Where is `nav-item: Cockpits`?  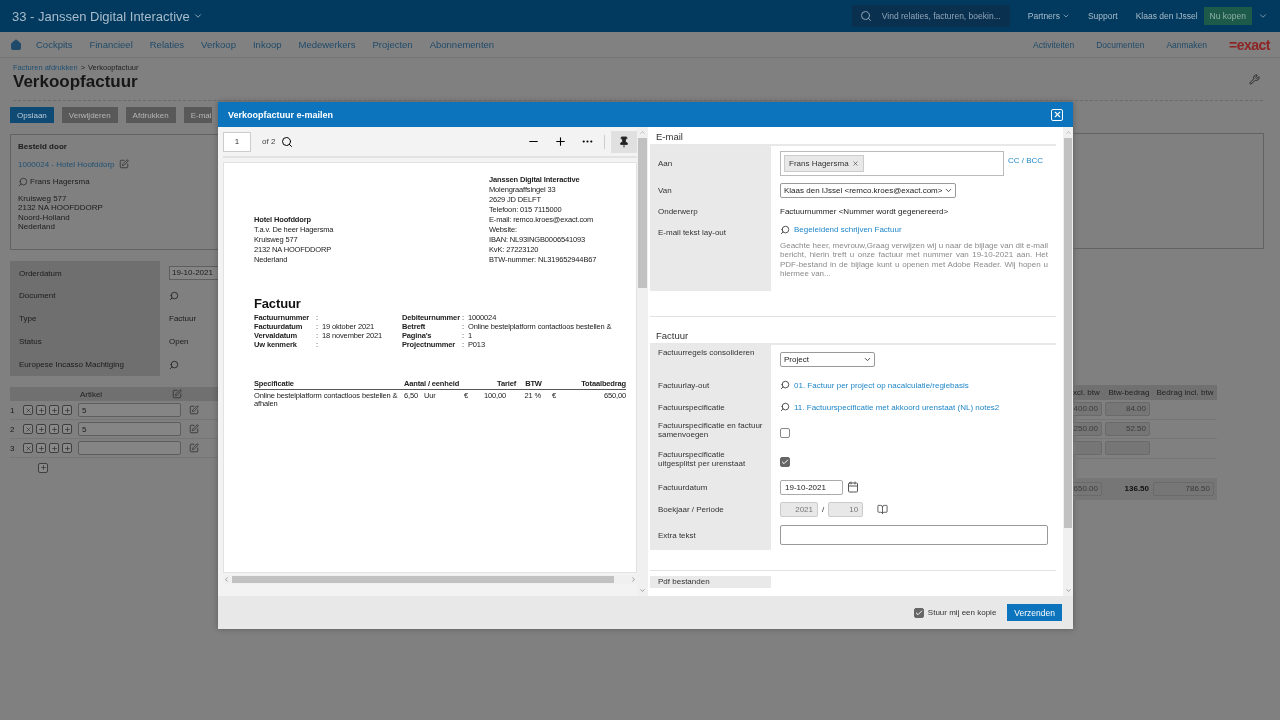
nav-item: Cockpits is located at coordinates (54, 44).